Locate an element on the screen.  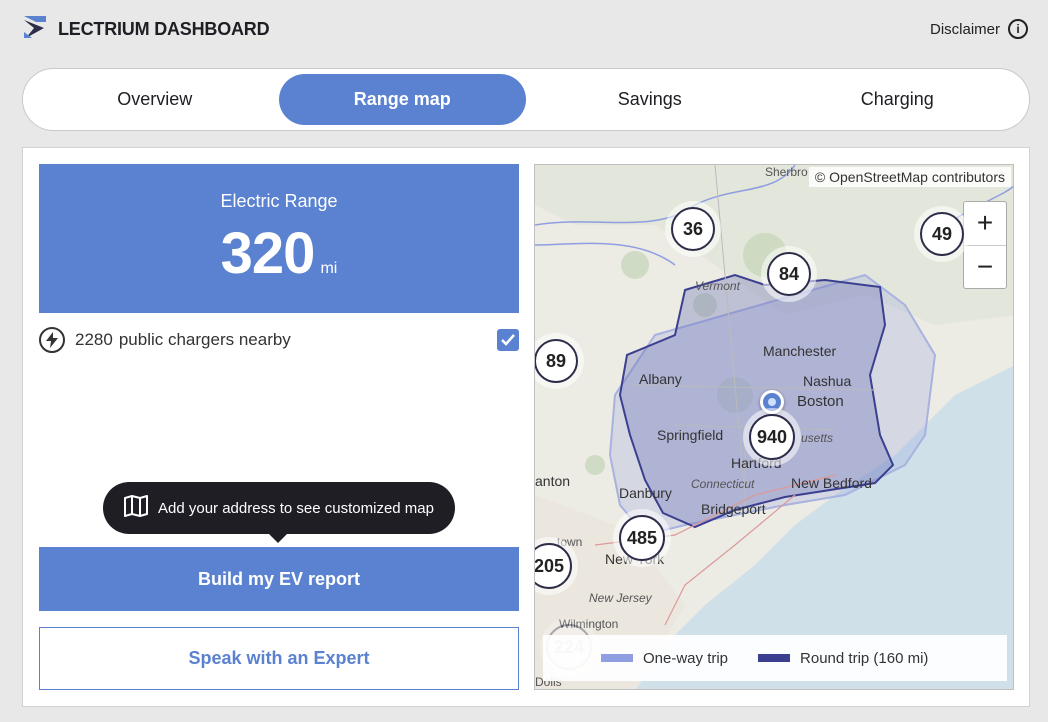
build-ev-report-button: Build my EV report is located at coordinates (279, 579).